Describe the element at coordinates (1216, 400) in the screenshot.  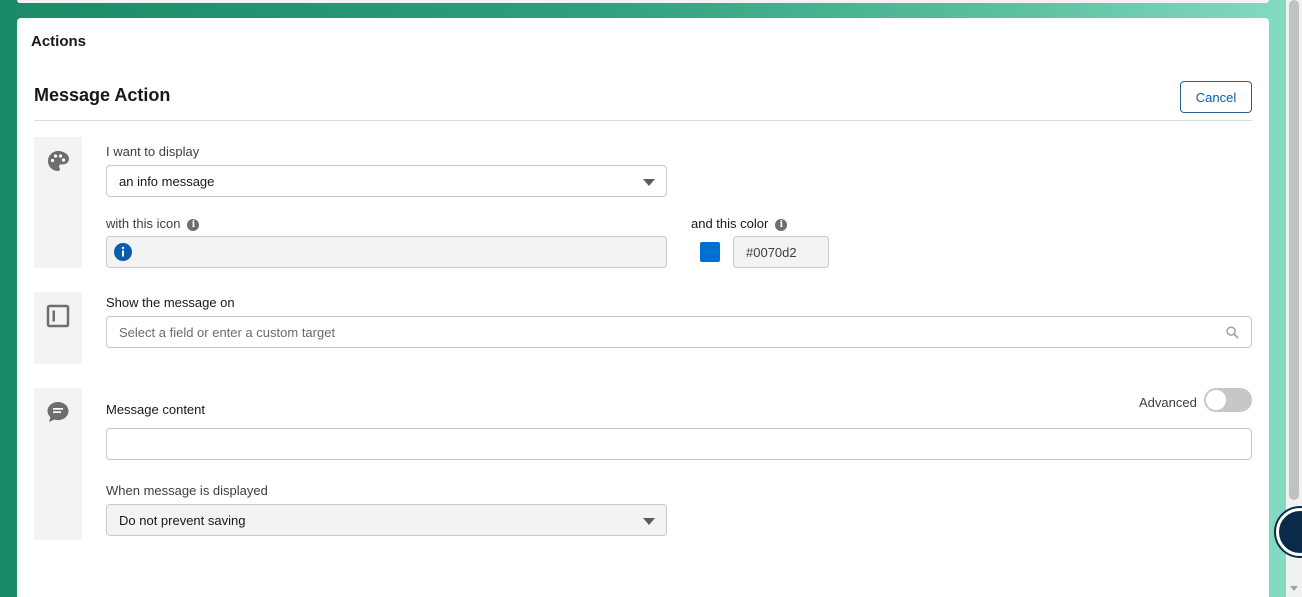
I see `toggle-knob` at that location.